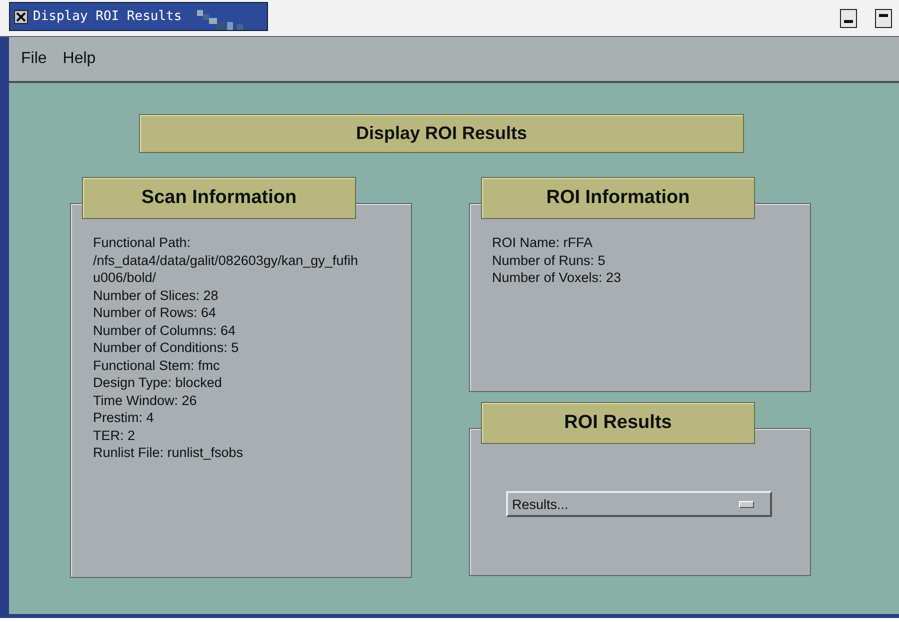  I want to click on info-line: Time Window: 26, so click(145, 400).